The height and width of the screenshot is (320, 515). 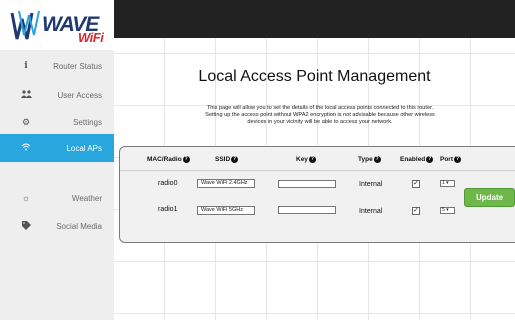 I want to click on ssid-input: Wave WiFi 5GHz, so click(x=226, y=210).